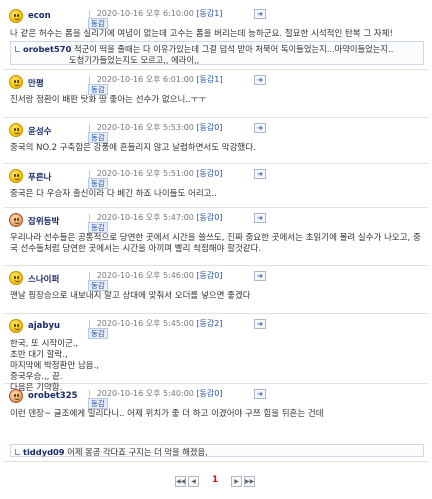 Image resolution: width=432 pixels, height=499 pixels. I want to click on comment-meta: | 2020-10-16 오후 5:53:00 [동감0], so click(155, 127).